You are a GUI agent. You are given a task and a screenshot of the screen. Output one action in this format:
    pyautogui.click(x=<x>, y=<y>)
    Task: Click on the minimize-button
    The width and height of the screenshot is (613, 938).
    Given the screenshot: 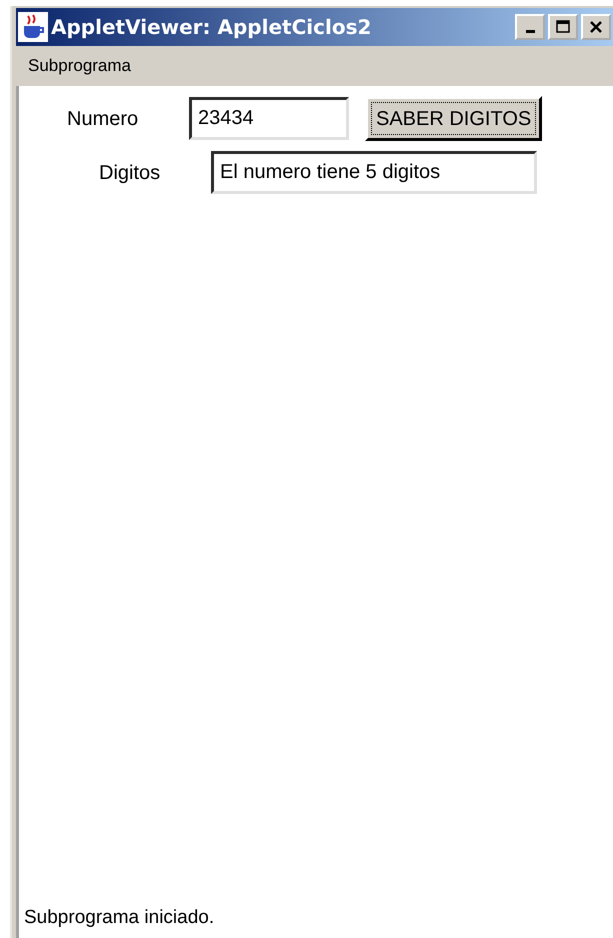 What is the action you would take?
    pyautogui.click(x=530, y=27)
    